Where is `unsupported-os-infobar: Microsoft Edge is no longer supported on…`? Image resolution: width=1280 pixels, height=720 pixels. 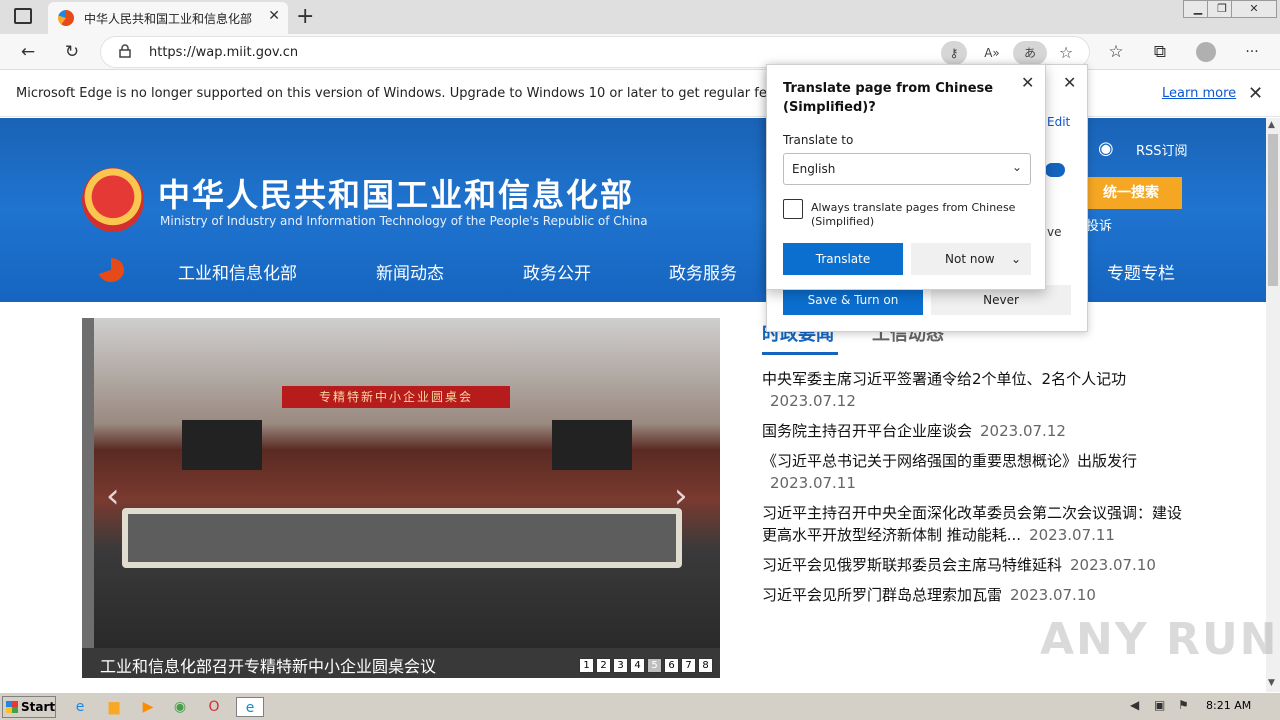
unsupported-os-infobar: Microsoft Edge is no longer supported on… is located at coordinates (640, 94).